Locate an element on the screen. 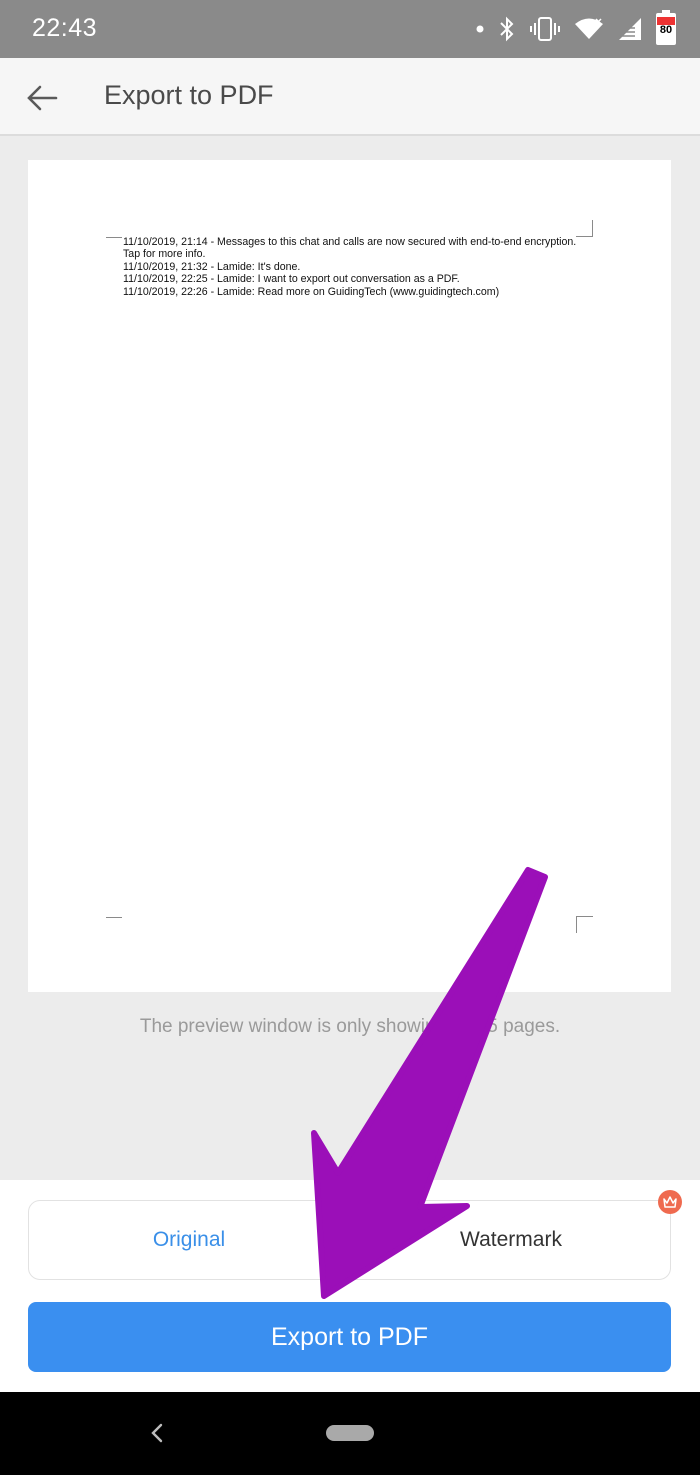 The image size is (700, 1475). signal-icon is located at coordinates (630, 29).